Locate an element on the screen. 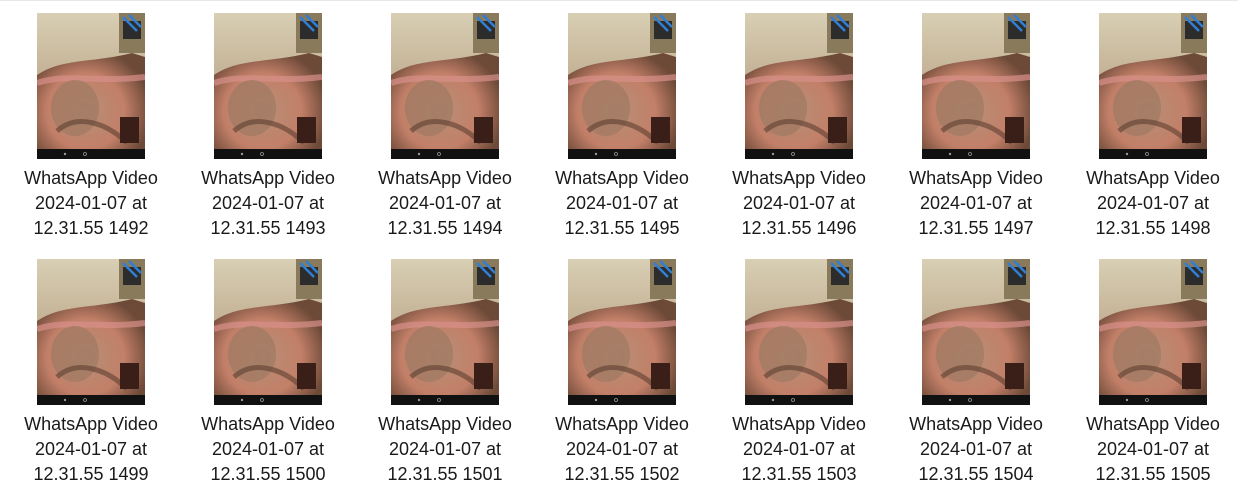  file-name-line-3: 12.31.55 1498 is located at coordinates (1153, 228).